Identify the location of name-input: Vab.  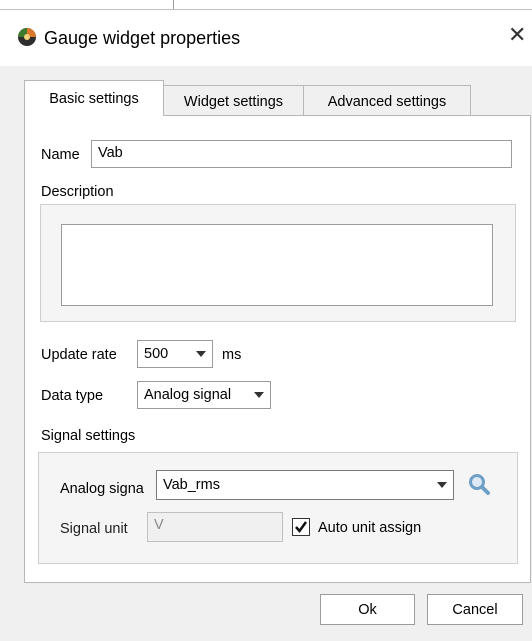
(301, 154).